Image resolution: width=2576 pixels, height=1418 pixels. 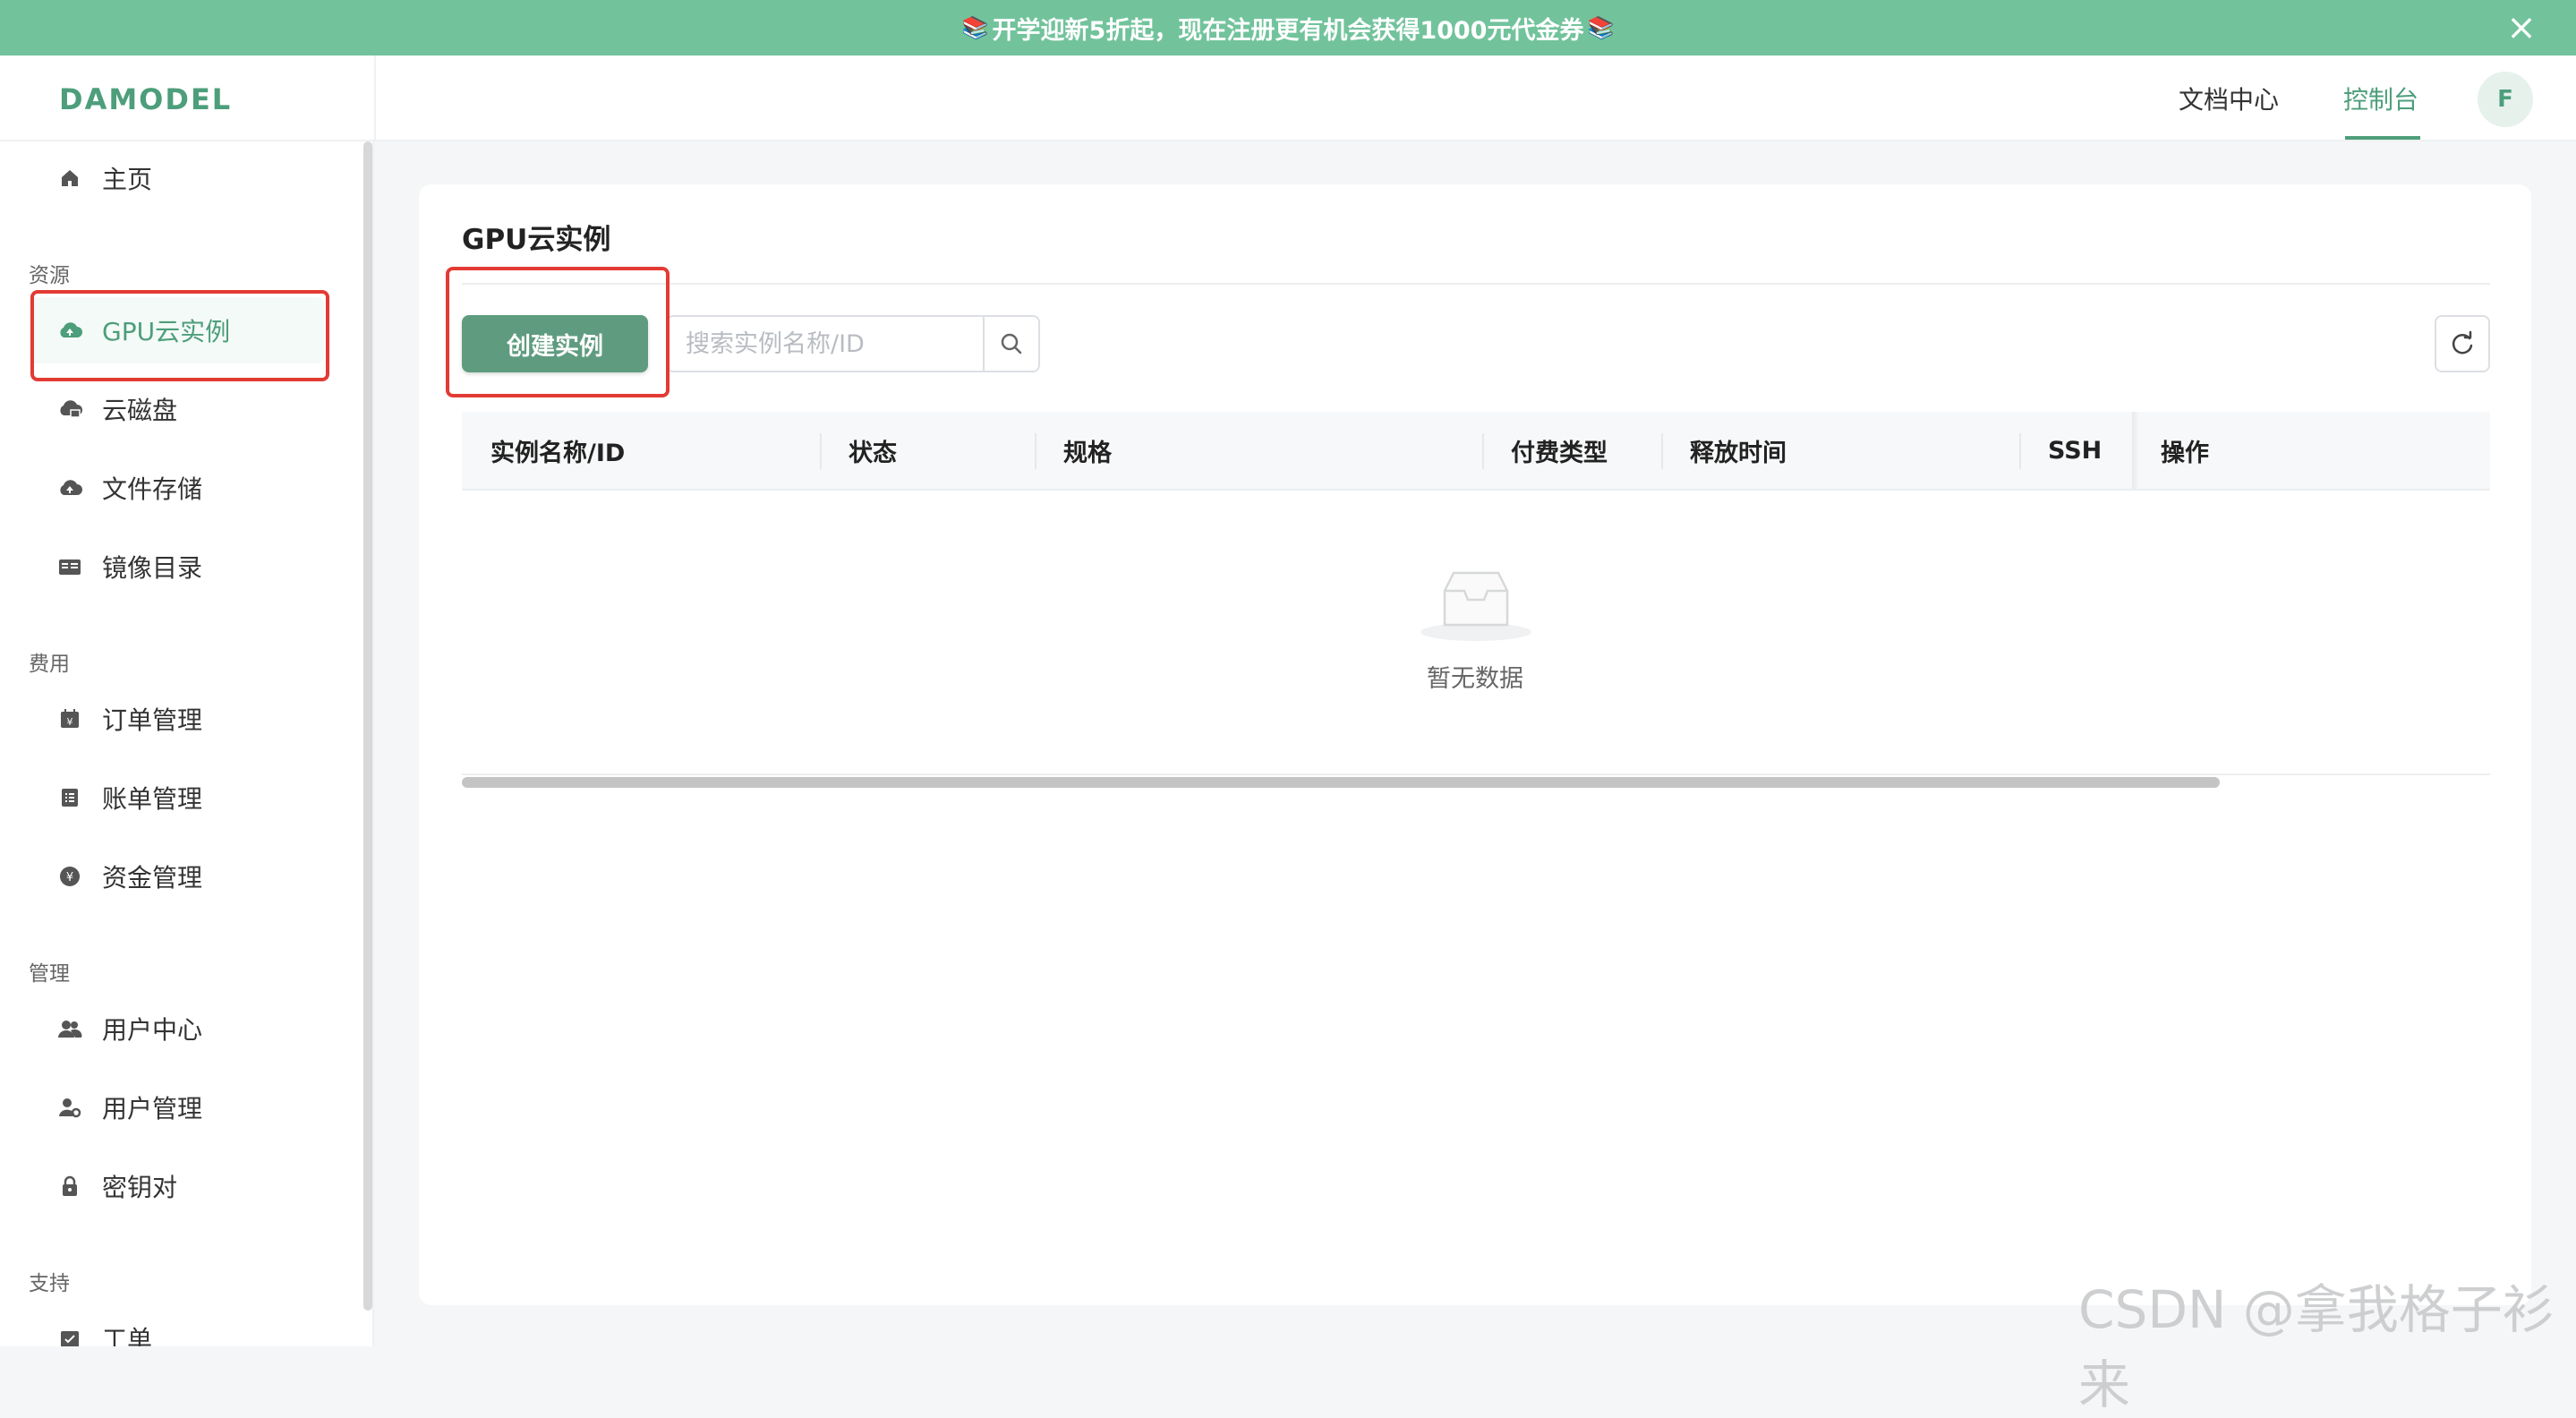 What do you see at coordinates (49, 665) in the screenshot?
I see `group-billing: 费用` at bounding box center [49, 665].